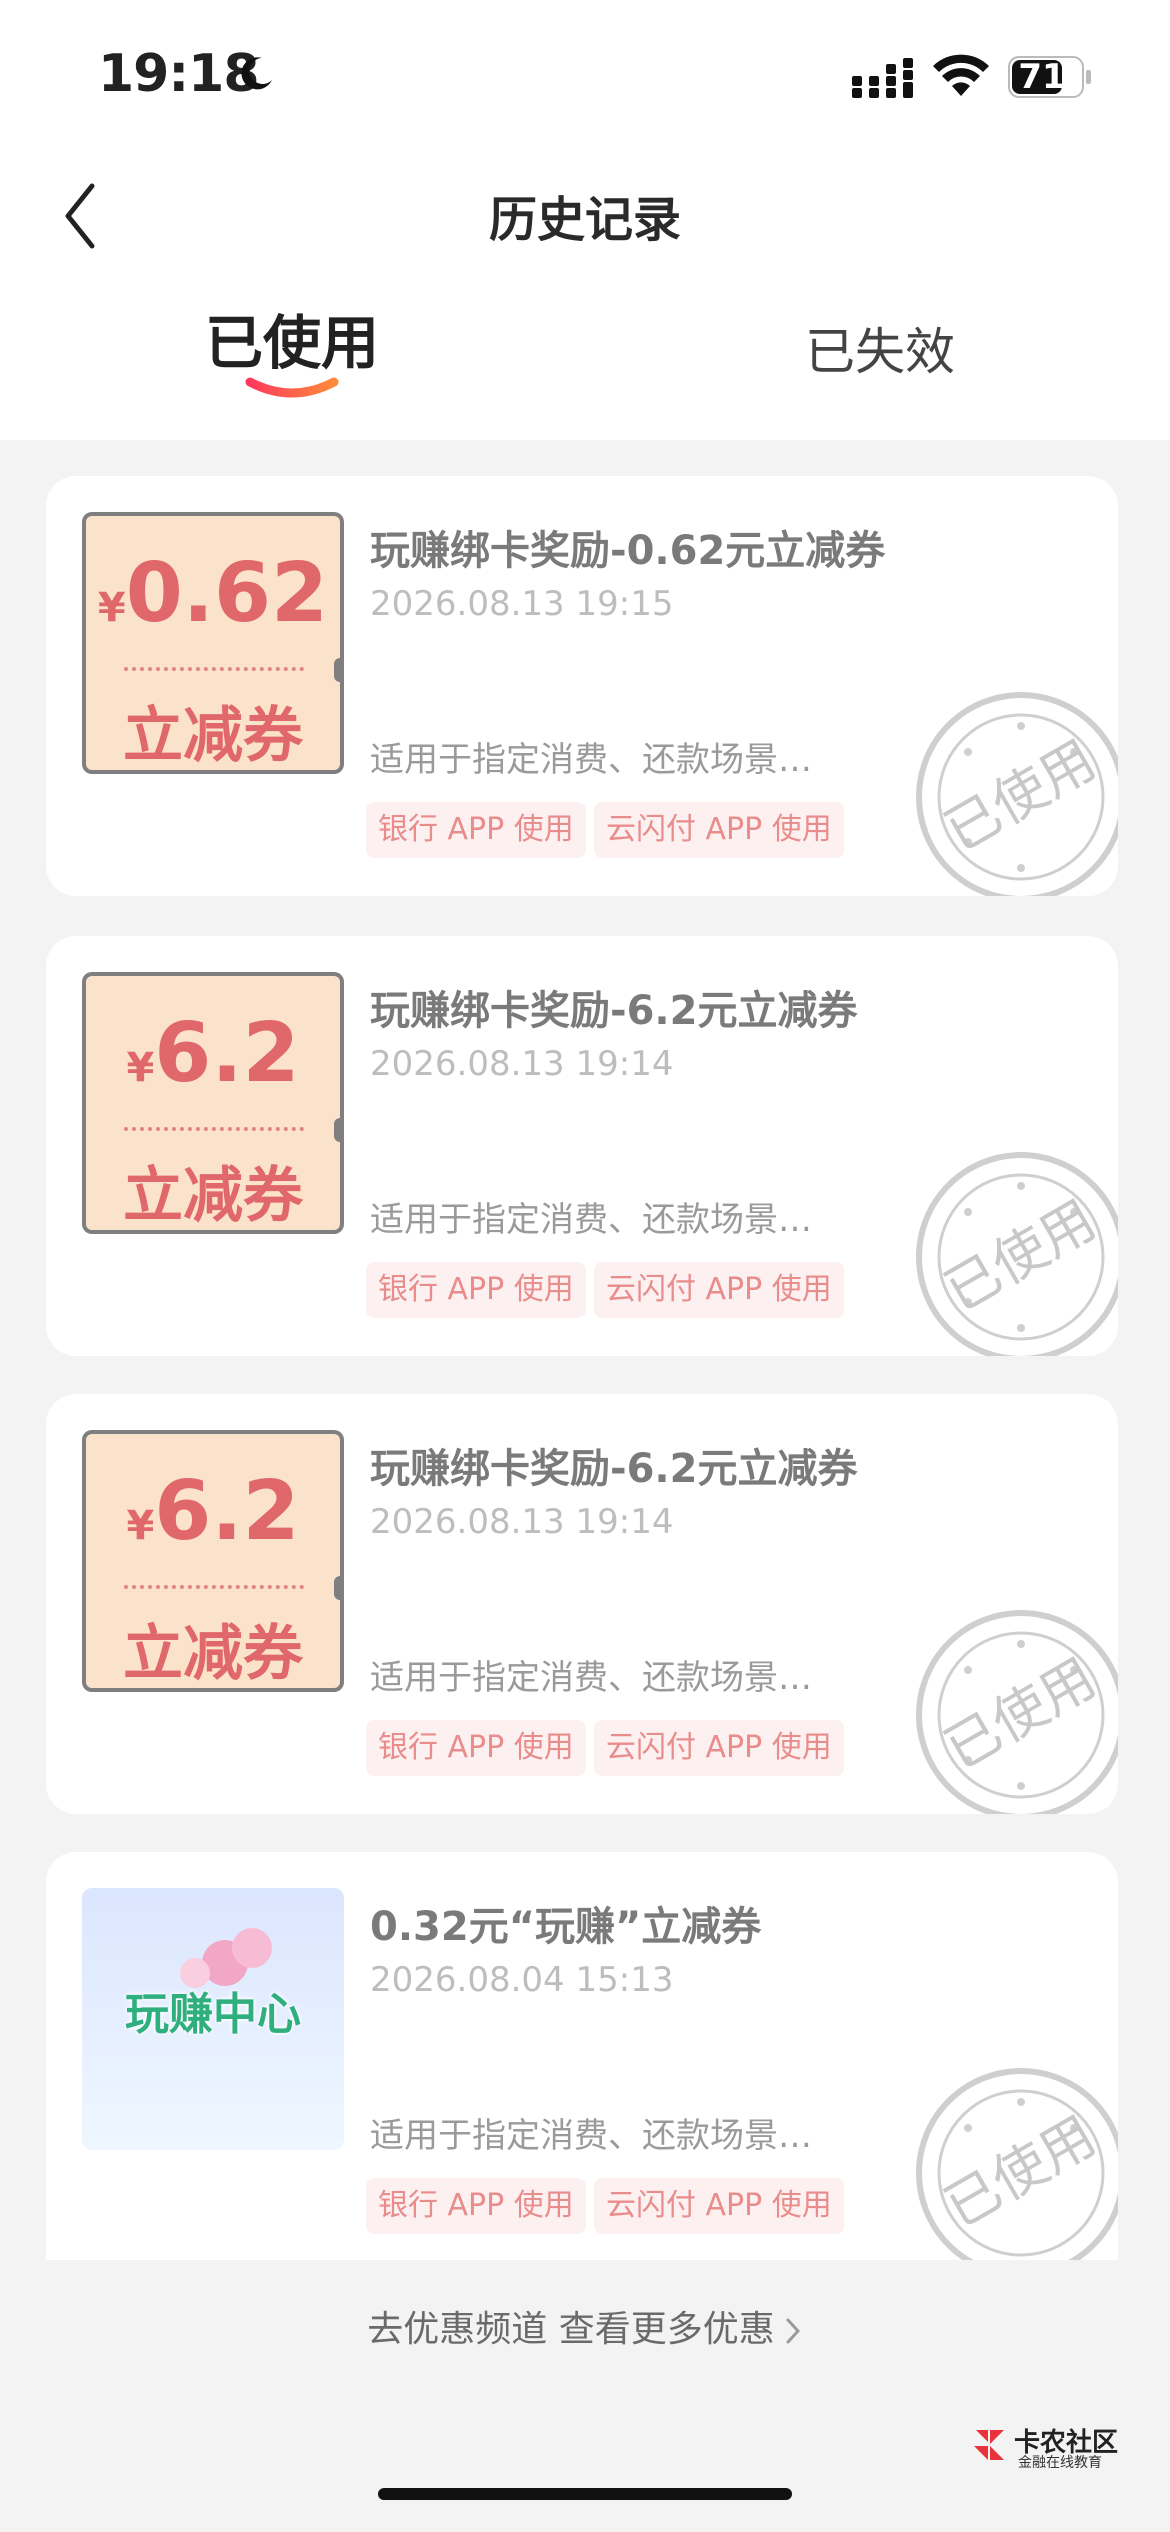  What do you see at coordinates (585, 365) in the screenshot?
I see `tab-bar: 已使用 已失效` at bounding box center [585, 365].